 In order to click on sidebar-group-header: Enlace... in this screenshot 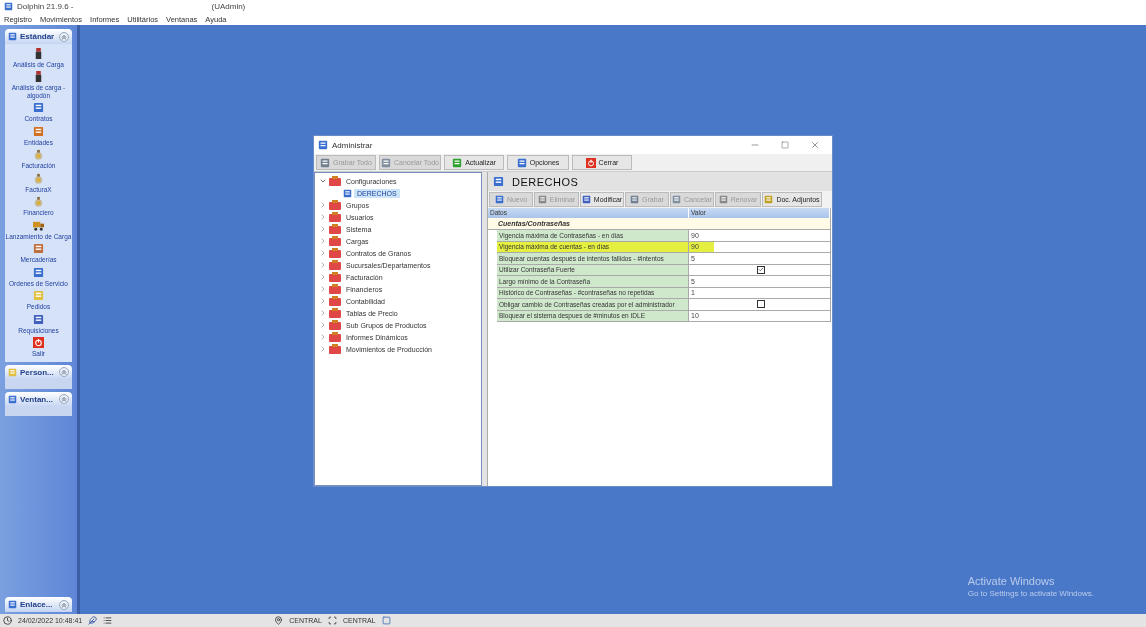, I will do `click(38, 604)`.